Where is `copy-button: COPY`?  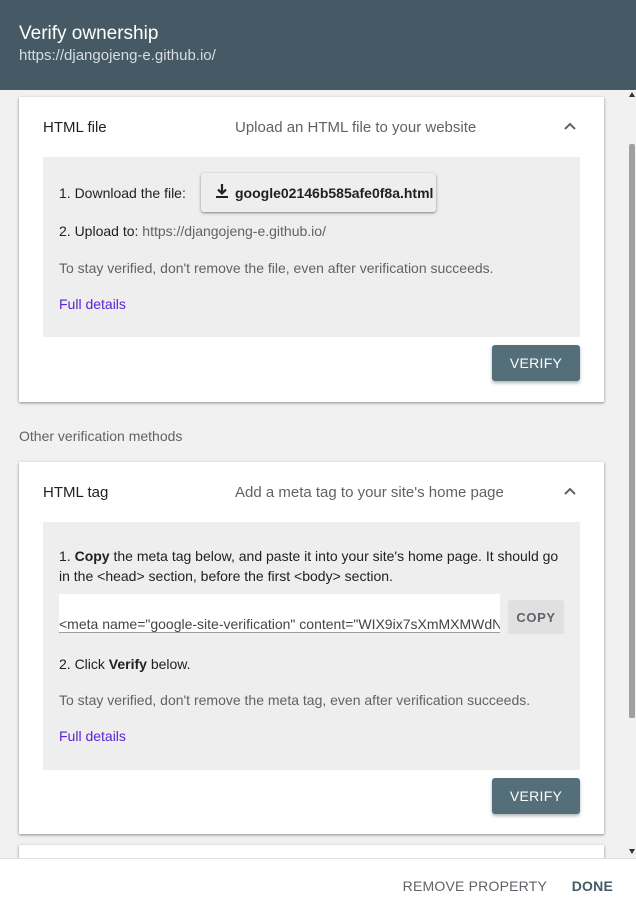
copy-button: COPY is located at coordinates (536, 617).